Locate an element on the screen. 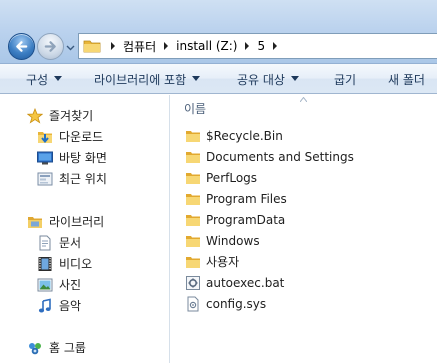 This screenshot has width=437, height=363. list-item: 사용자 is located at coordinates (212, 261).